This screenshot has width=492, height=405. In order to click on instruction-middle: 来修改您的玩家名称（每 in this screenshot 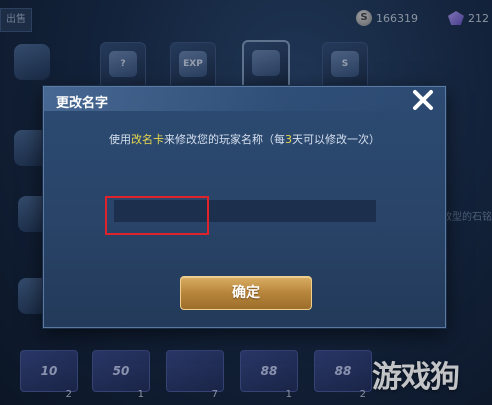, I will do `click(224, 139)`.